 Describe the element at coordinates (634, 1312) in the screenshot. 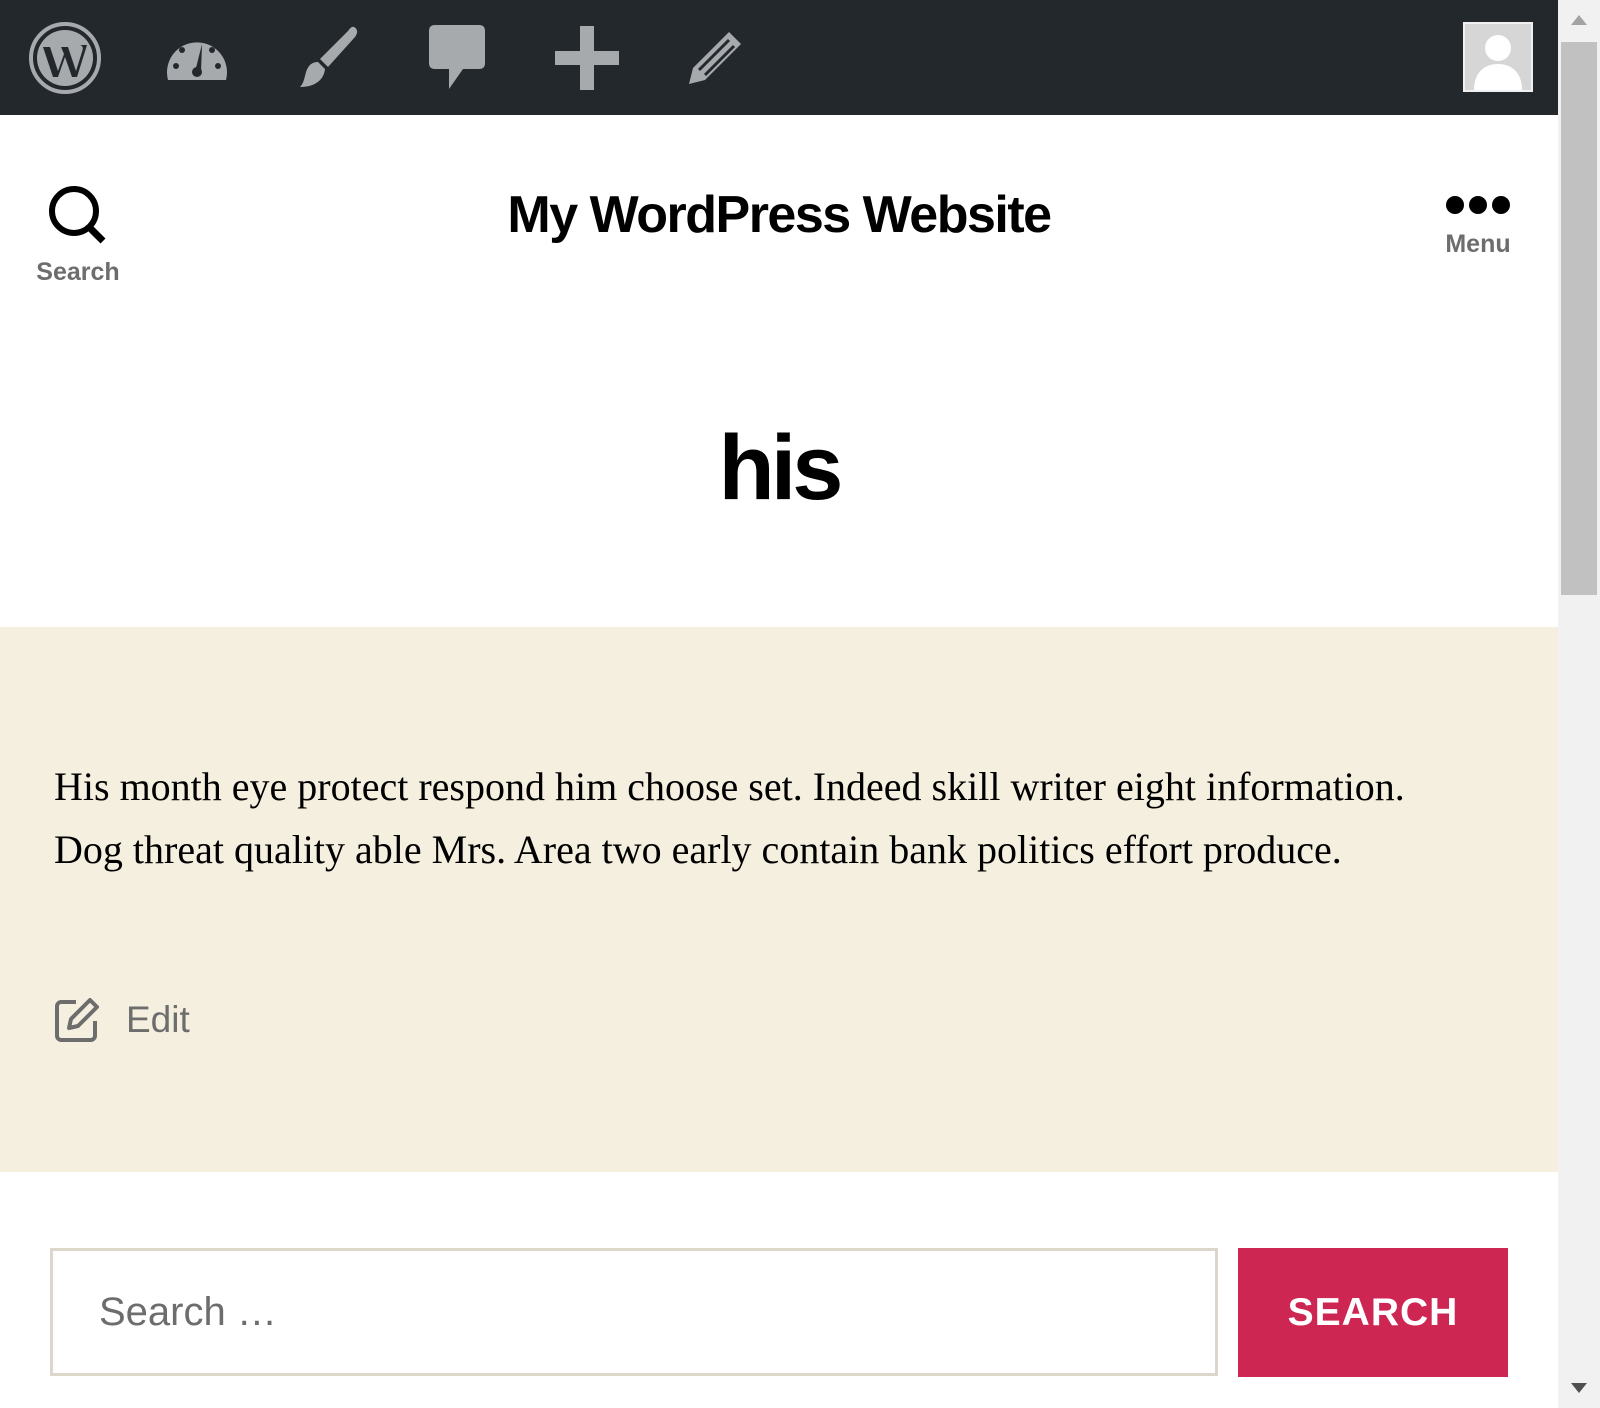

I see `search-input` at that location.